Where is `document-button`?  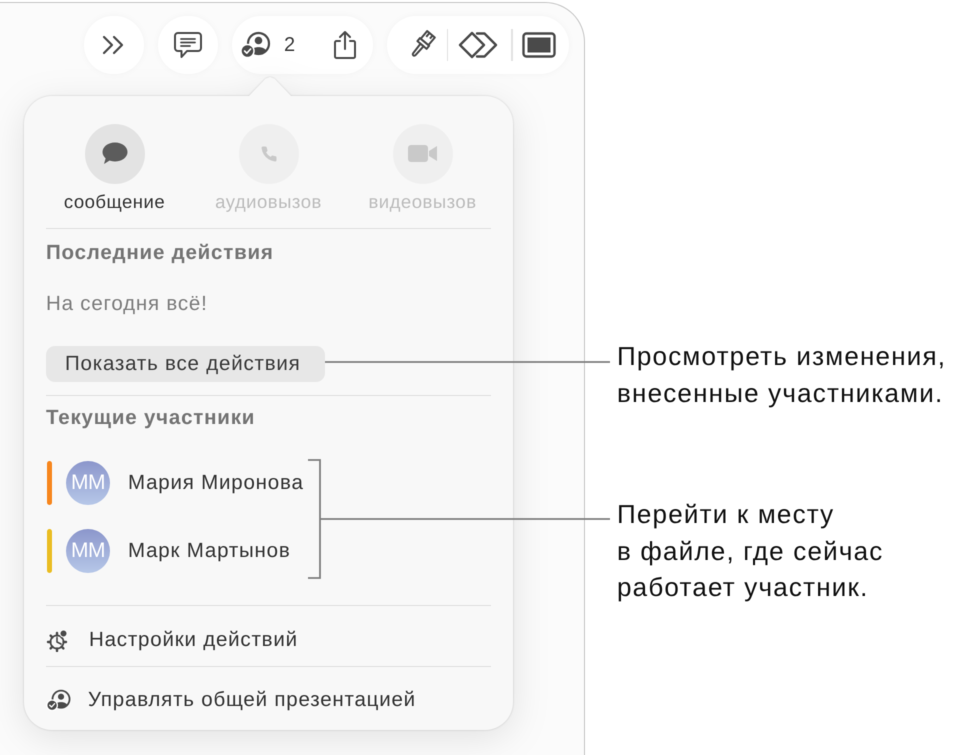 document-button is located at coordinates (539, 45).